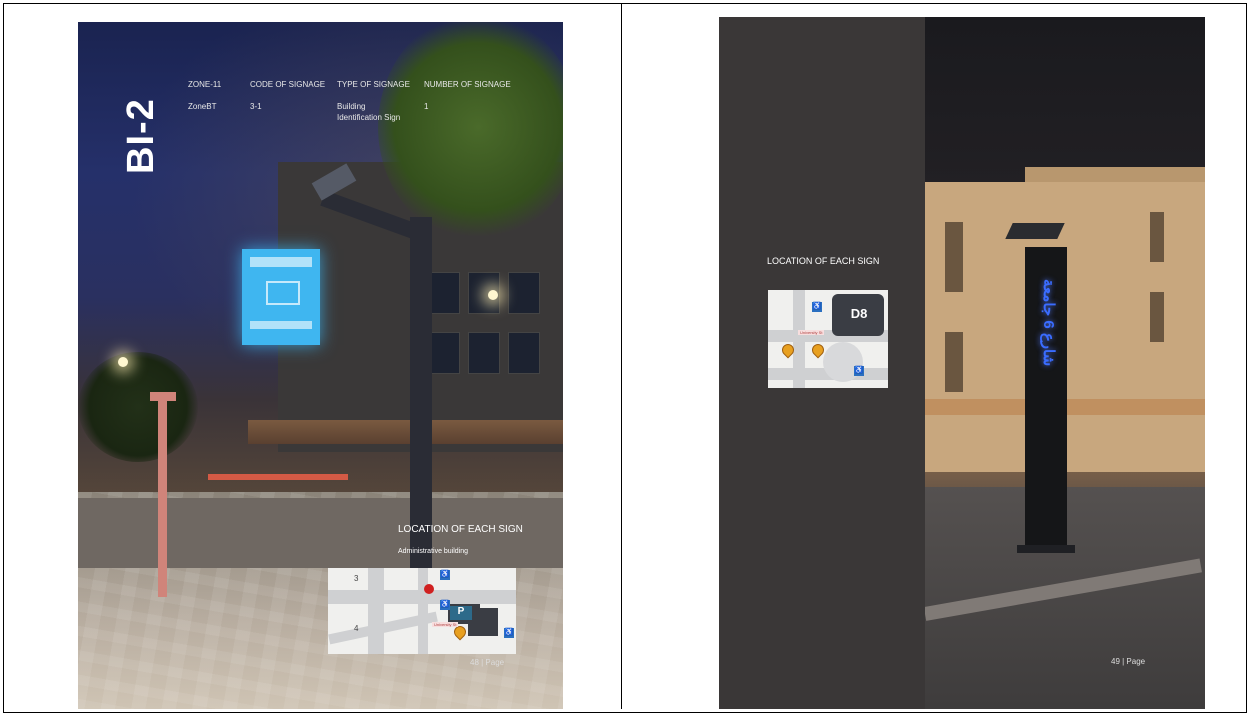  Describe the element at coordinates (356, 628) in the screenshot. I see `map-zone-number: 4` at that location.